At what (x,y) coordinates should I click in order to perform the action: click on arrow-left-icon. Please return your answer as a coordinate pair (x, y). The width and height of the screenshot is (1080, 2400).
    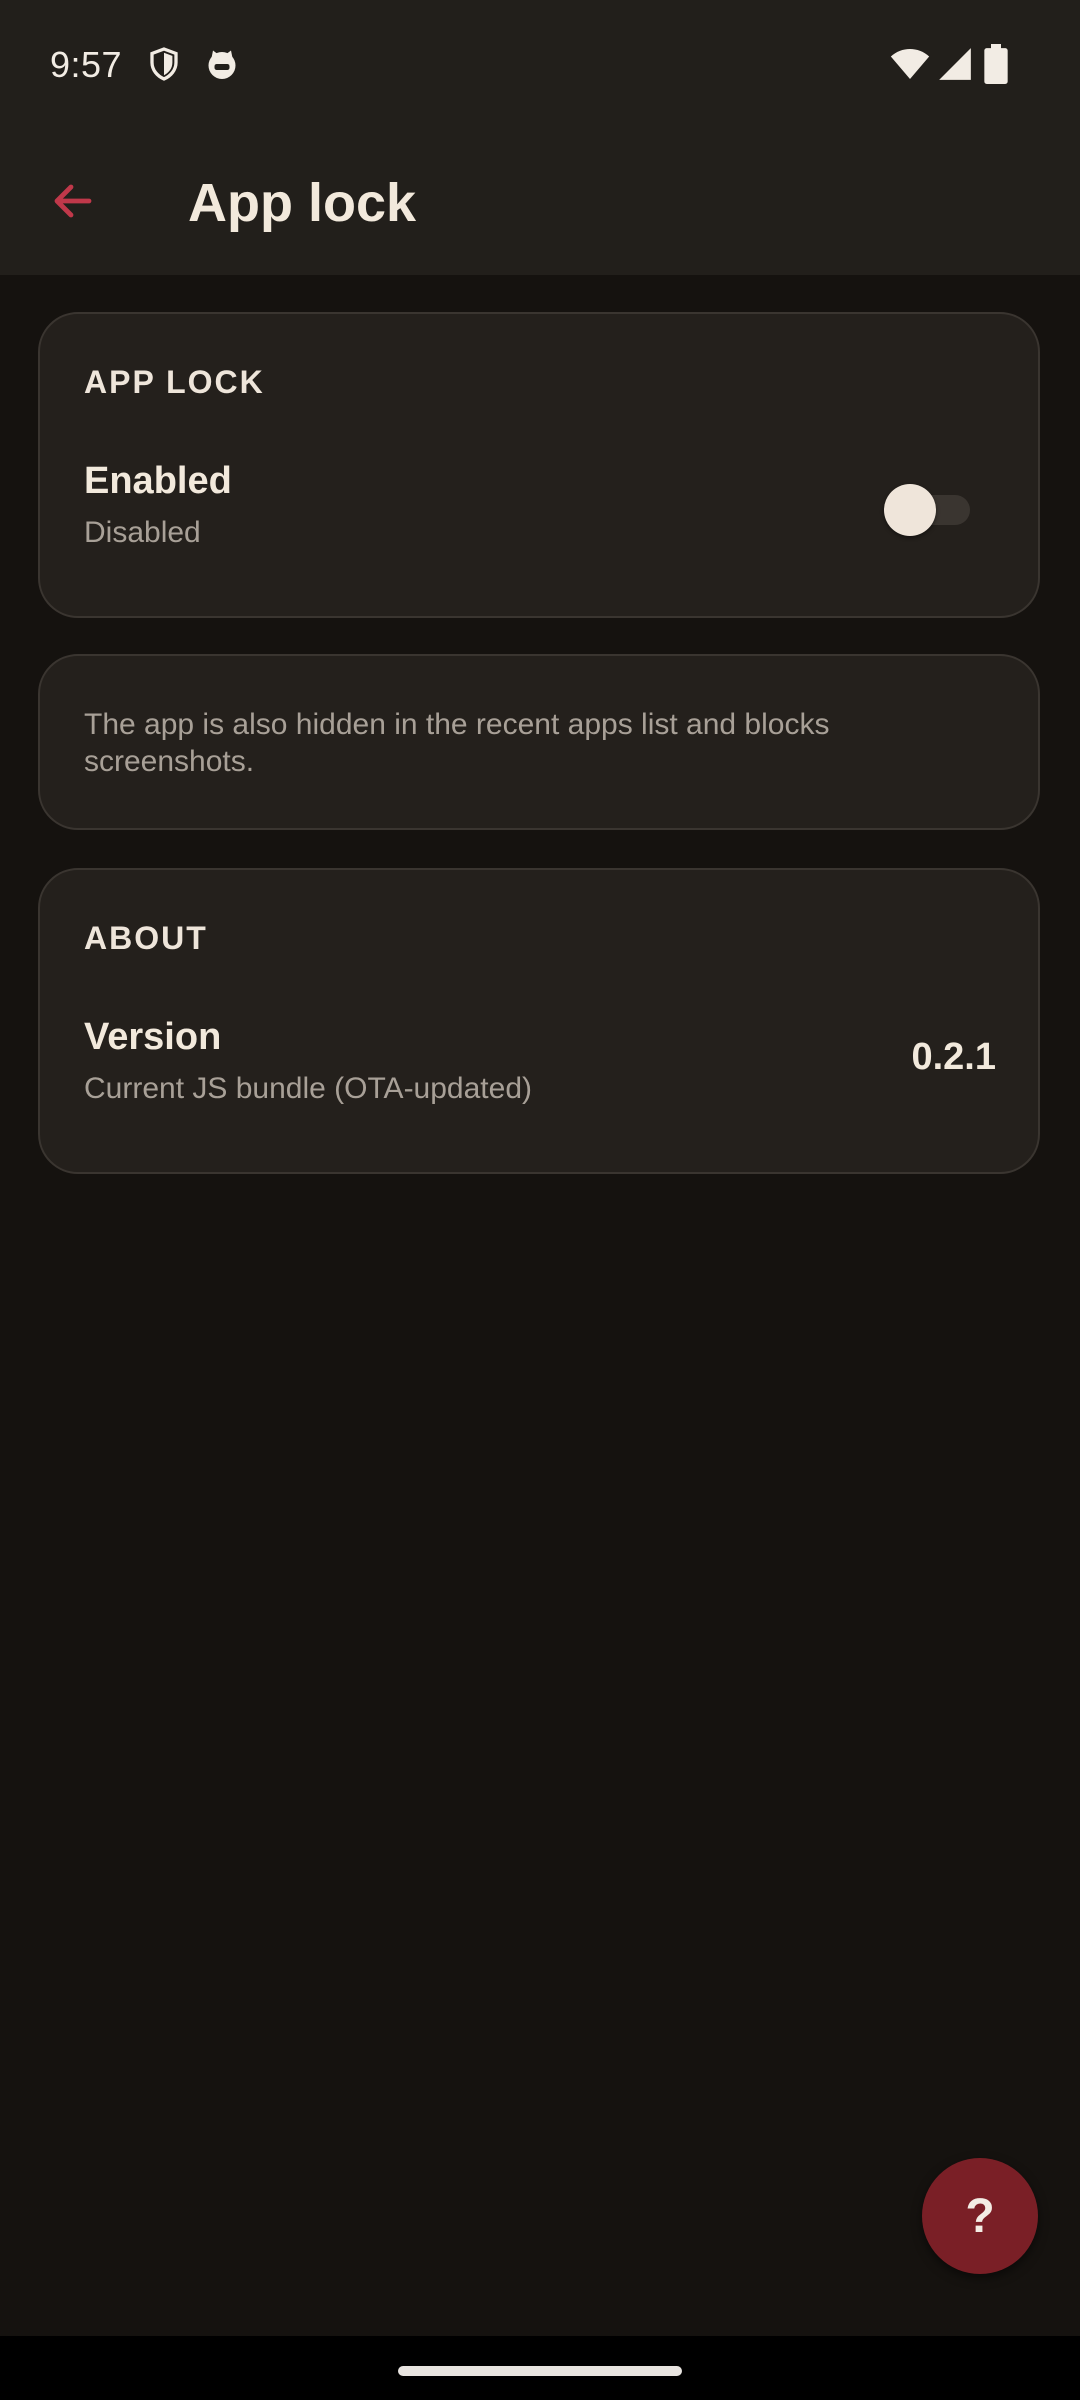
    Looking at the image, I should click on (73, 203).